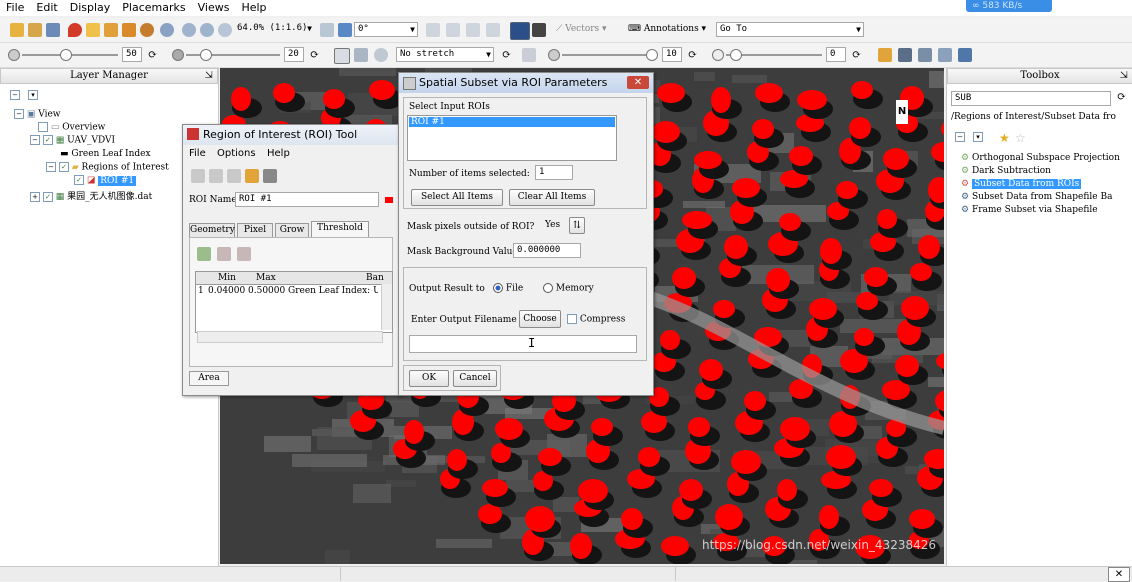 This screenshot has width=1132, height=582. What do you see at coordinates (212, 230) in the screenshot?
I see `tab-geometry: Geometry` at bounding box center [212, 230].